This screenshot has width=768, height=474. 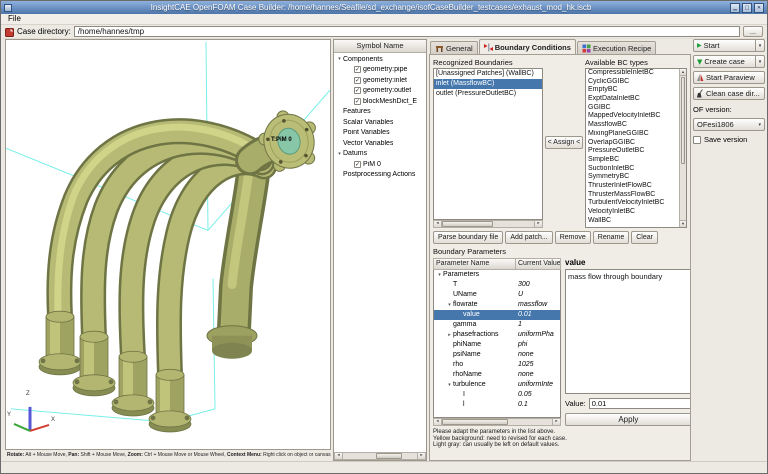 What do you see at coordinates (380, 46) in the screenshot?
I see `symbol-tree-header: Symbol Name` at bounding box center [380, 46].